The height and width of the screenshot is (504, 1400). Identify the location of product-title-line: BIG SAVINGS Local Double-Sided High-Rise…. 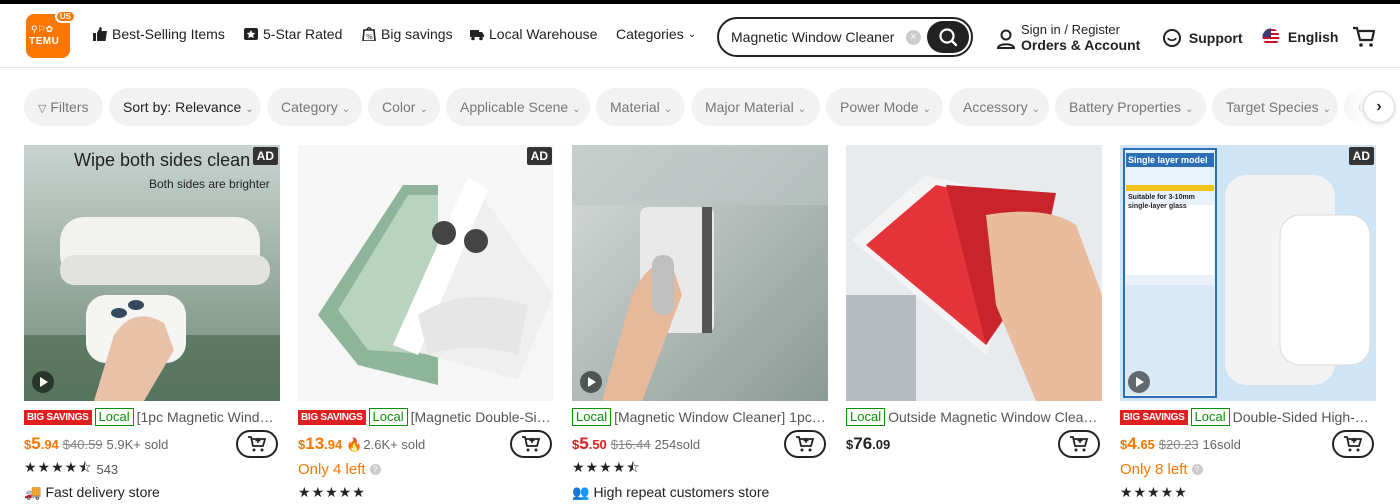
(1248, 417).